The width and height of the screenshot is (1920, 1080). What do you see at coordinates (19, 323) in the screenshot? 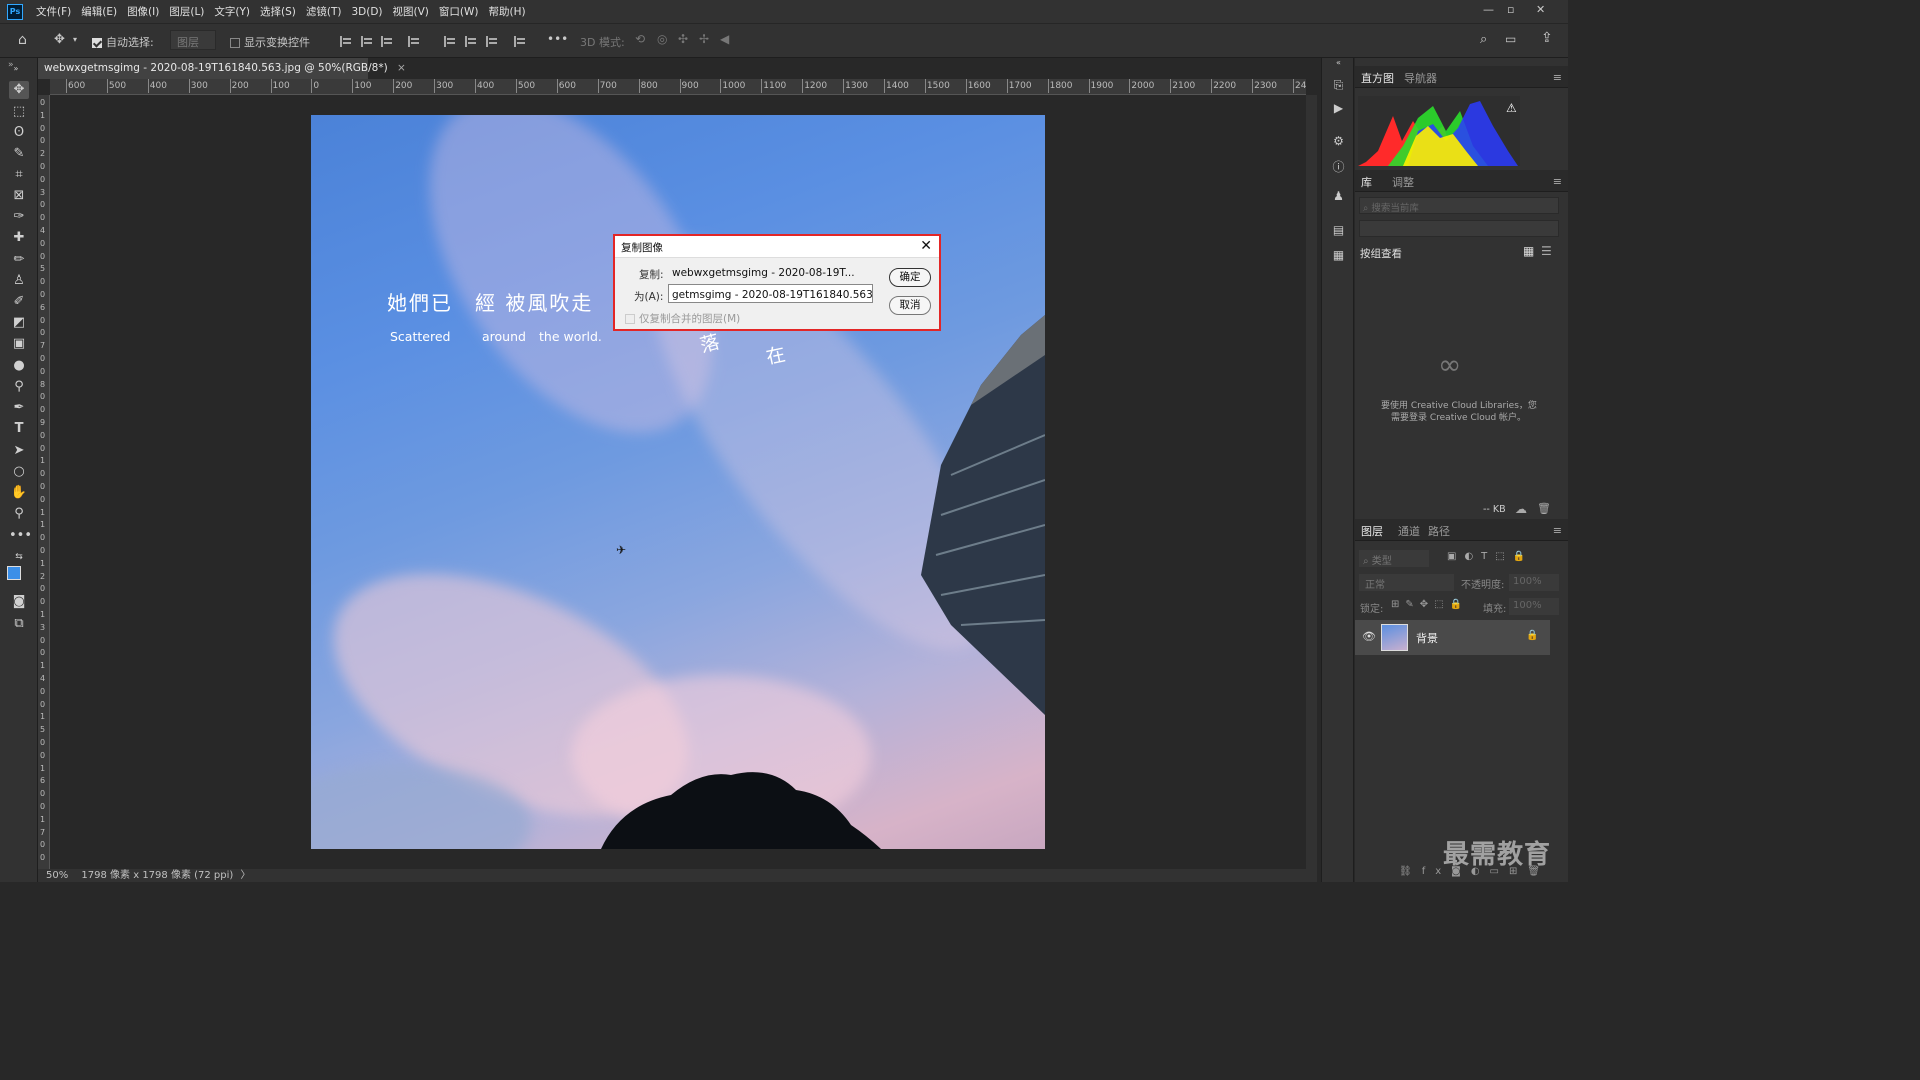
I see `eraser-tool-icon: ◩` at bounding box center [19, 323].